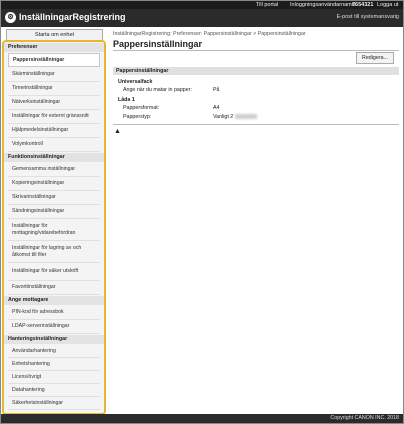 This screenshot has height=424, width=404. I want to click on paper-type-detail-blurred, so click(246, 117).